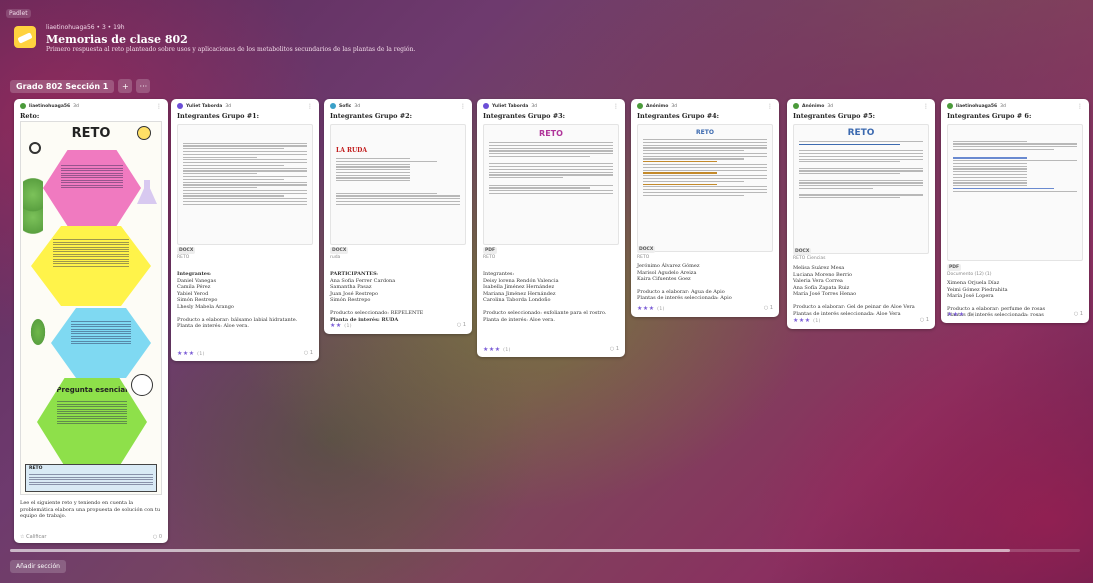 The image size is (1093, 583). What do you see at coordinates (834, 116) in the screenshot?
I see `post-title: Integrantes Grupo #5:` at bounding box center [834, 116].